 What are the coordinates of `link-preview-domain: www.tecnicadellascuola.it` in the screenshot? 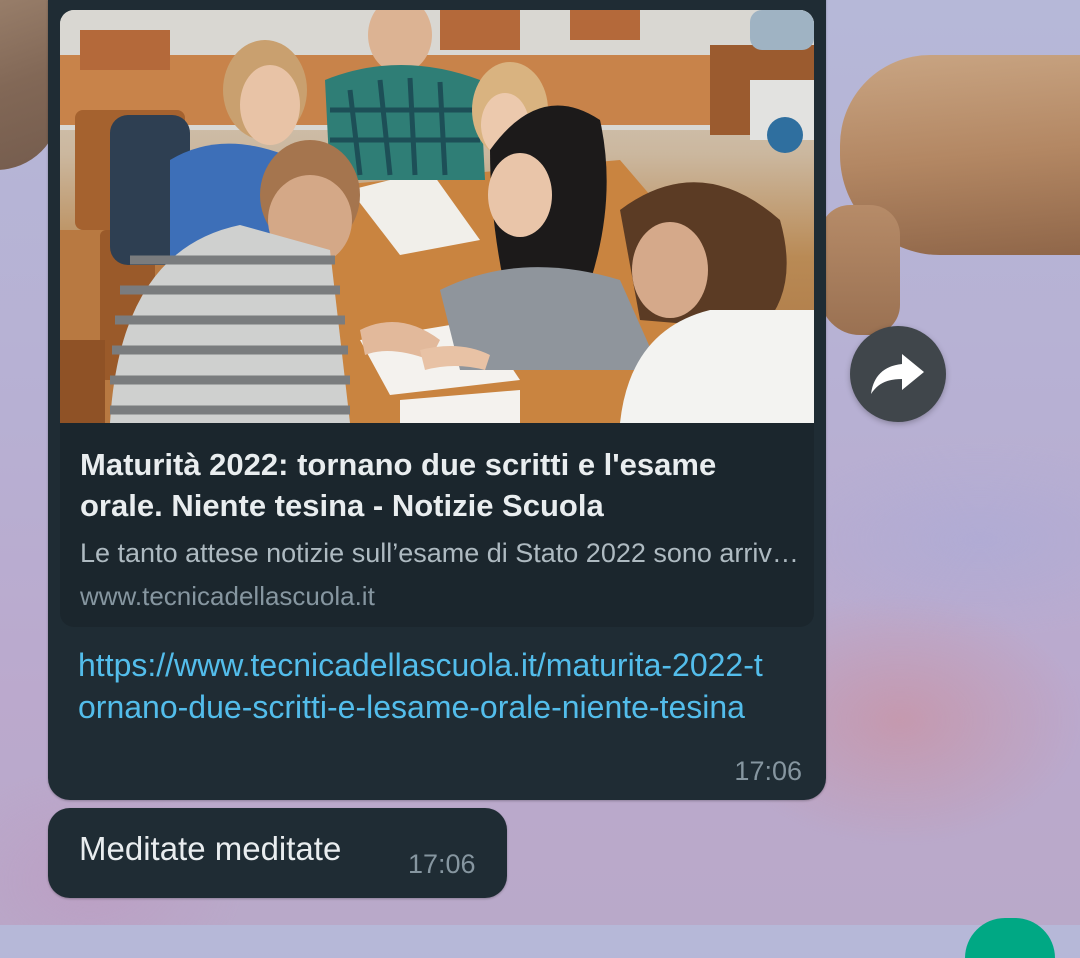 It's located at (227, 596).